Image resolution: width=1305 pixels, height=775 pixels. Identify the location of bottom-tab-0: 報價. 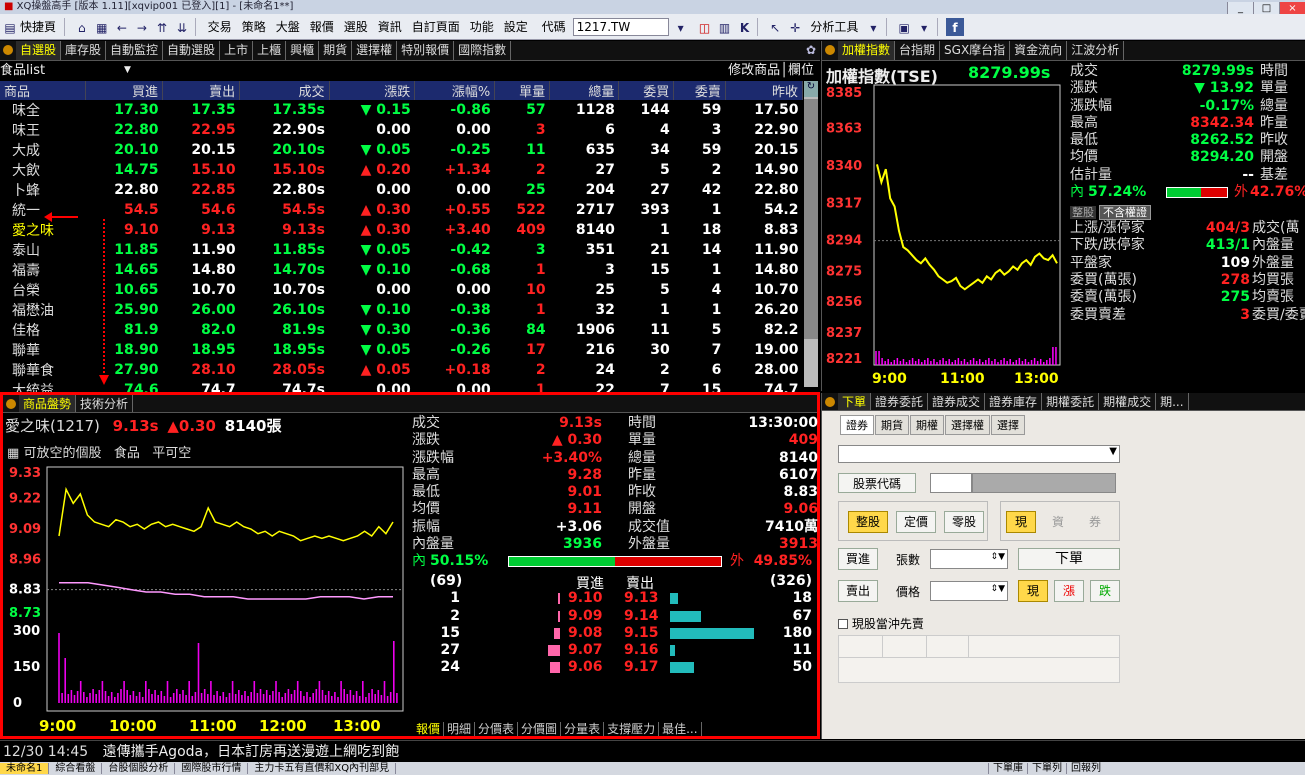
(429, 729).